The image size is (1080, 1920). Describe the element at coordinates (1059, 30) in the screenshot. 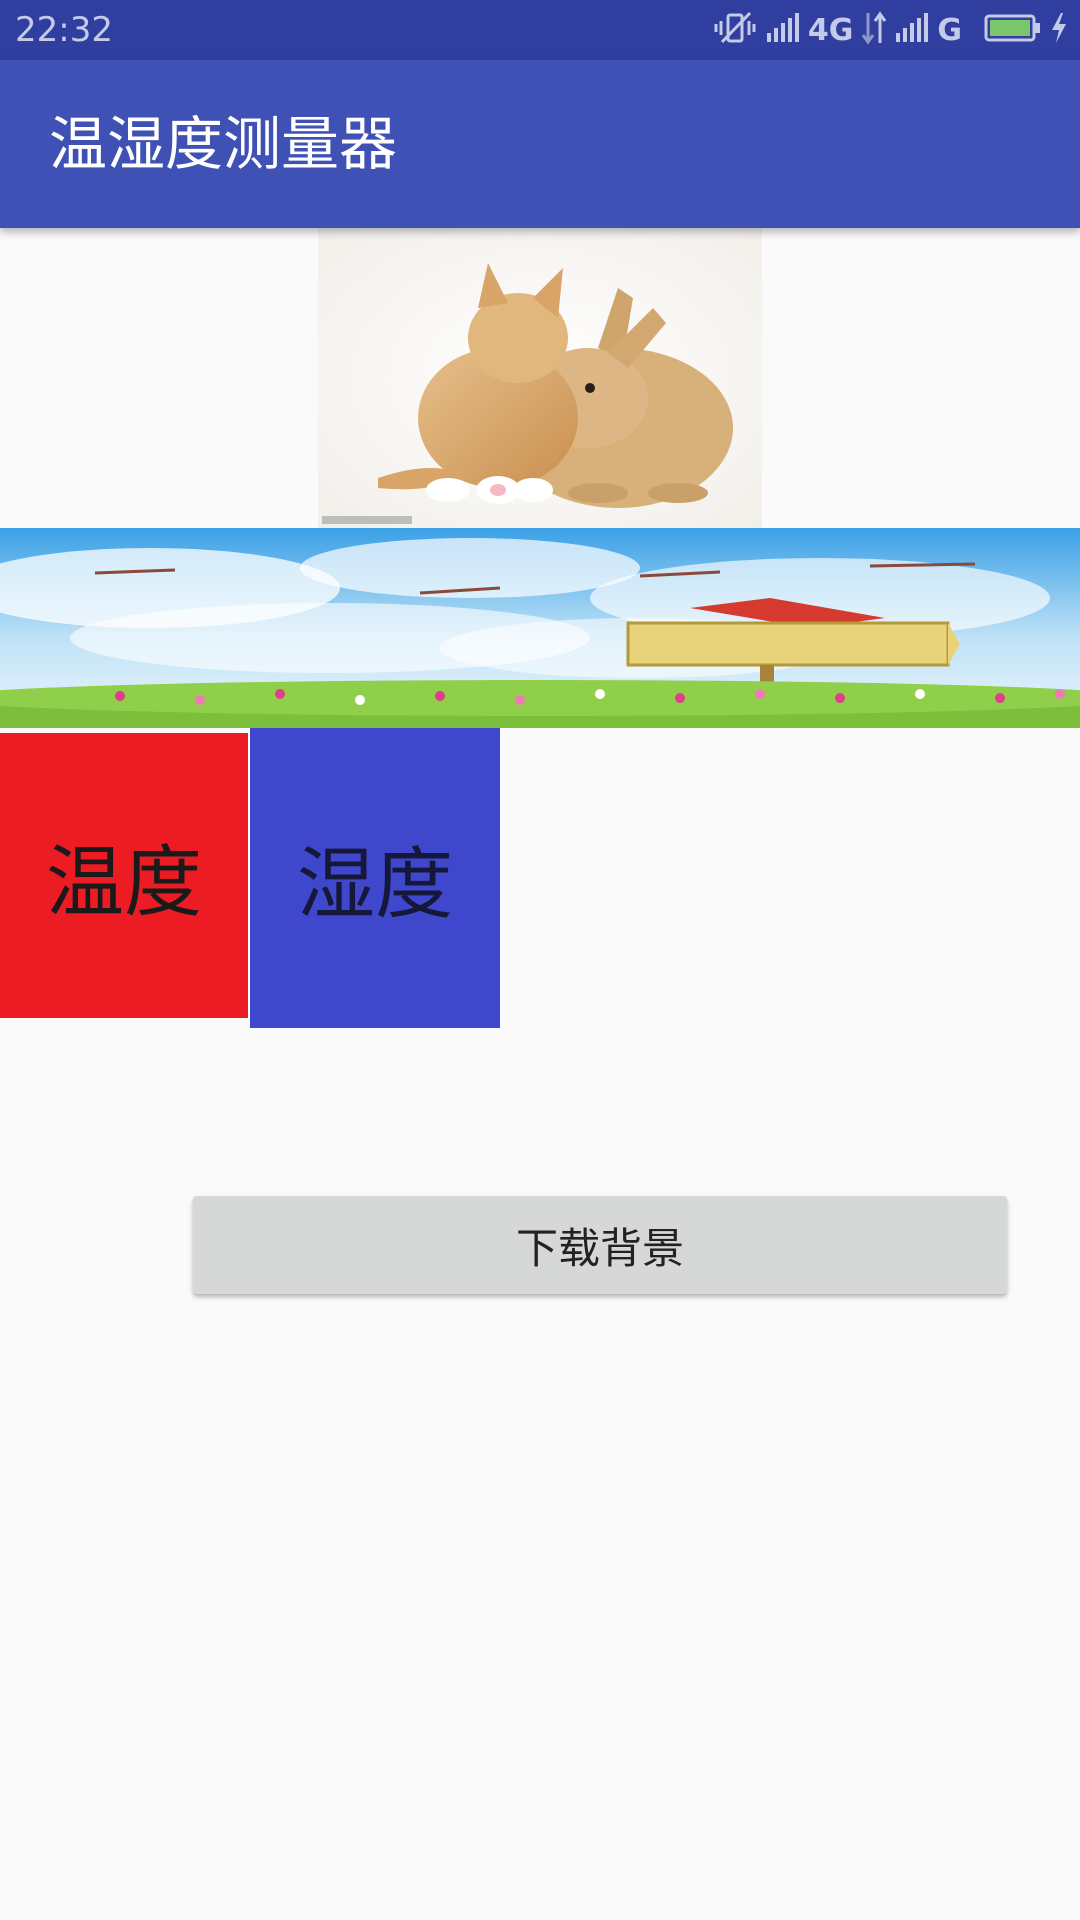

I see `charging-icon` at that location.